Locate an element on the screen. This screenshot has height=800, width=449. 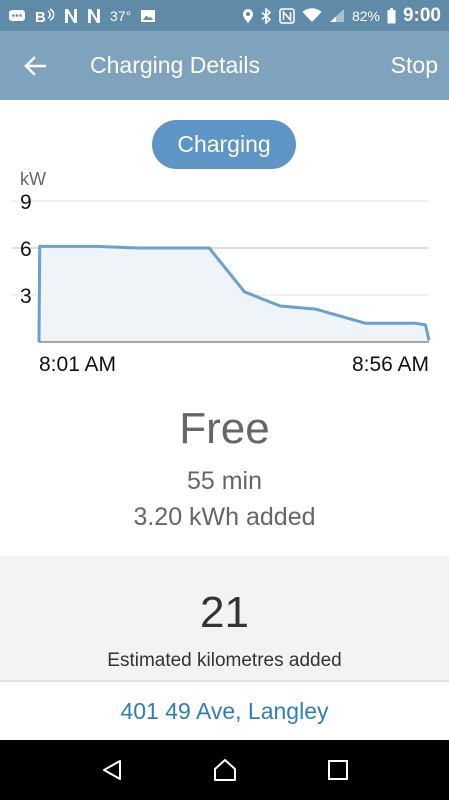
nav-recents-button is located at coordinates (338, 770).